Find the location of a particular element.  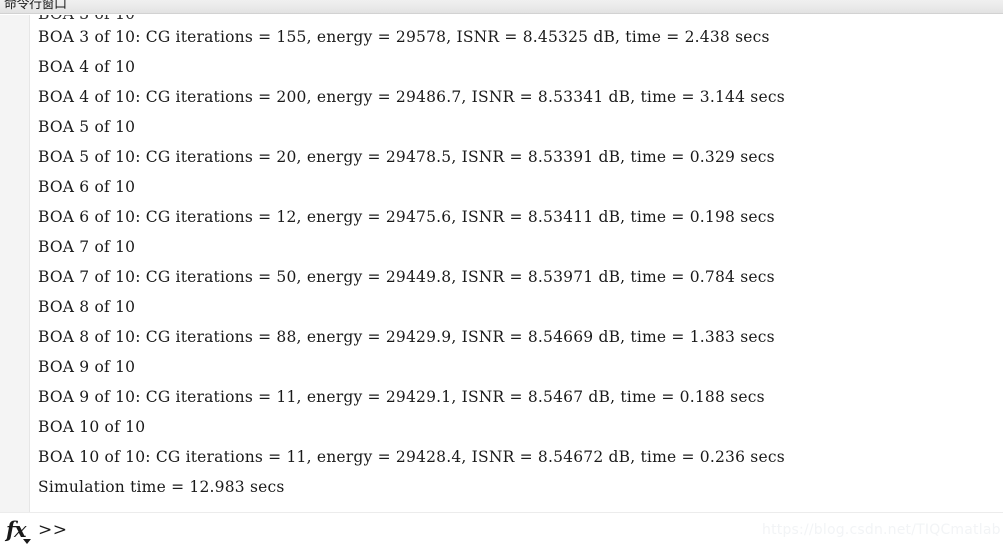

command-prompt-bar: fx >> is located at coordinates (501, 529).